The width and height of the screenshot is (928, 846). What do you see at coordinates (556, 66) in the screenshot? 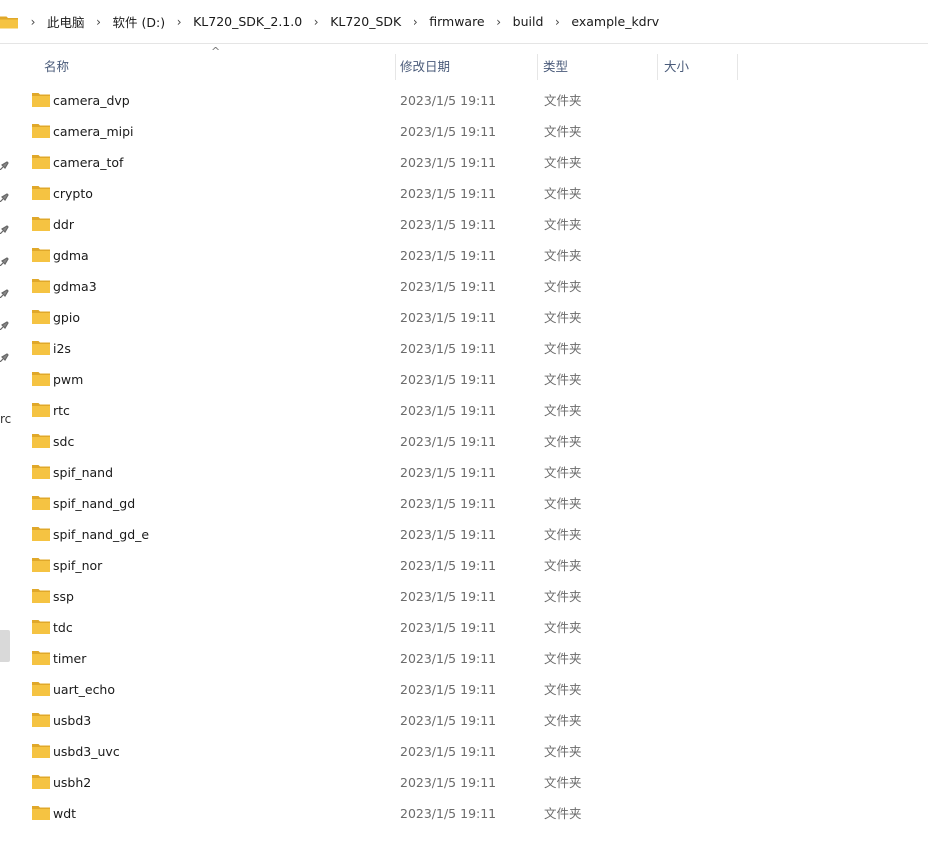
I see `column-header-type-label: 类型` at bounding box center [556, 66].